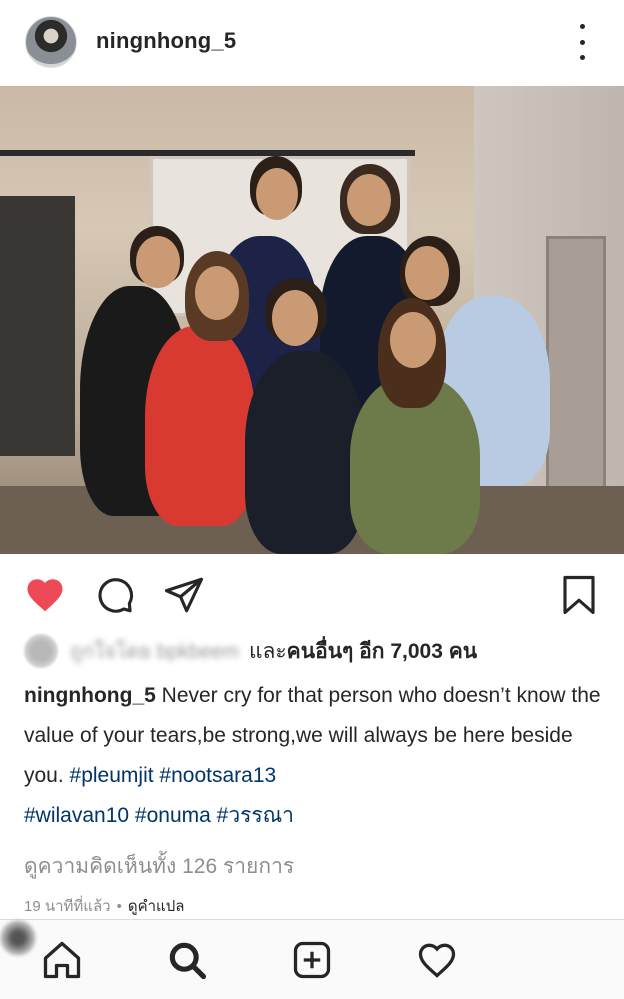  Describe the element at coordinates (67, 906) in the screenshot. I see `post-time: 19 นาทีที่แล้ว` at that location.